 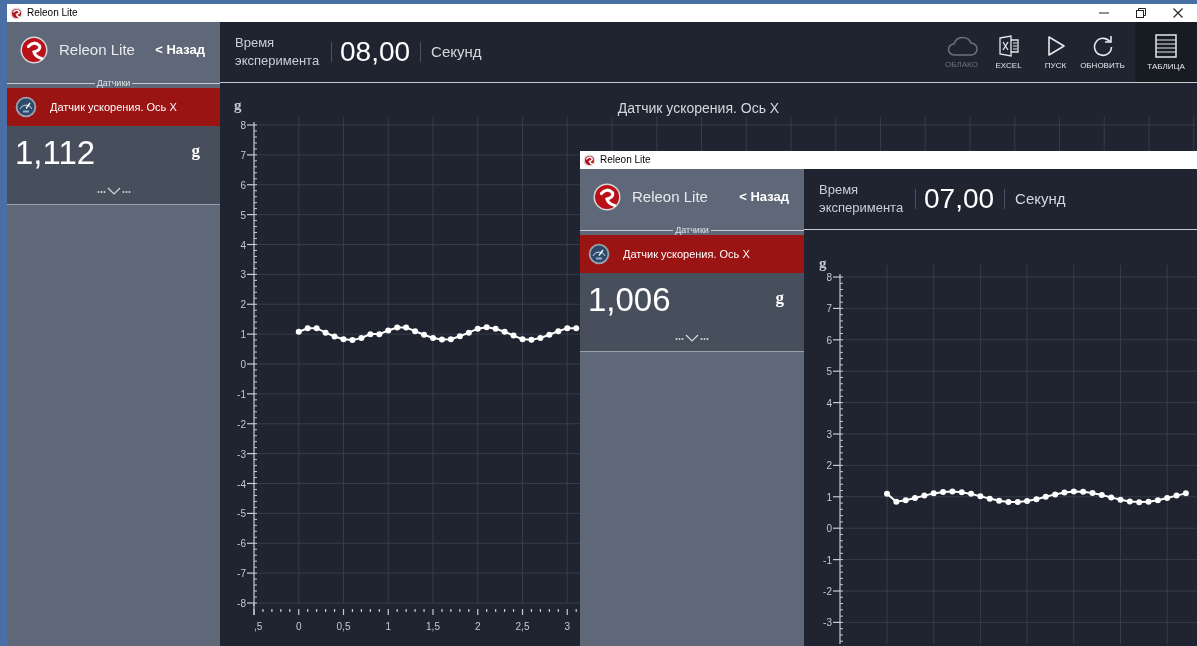 What do you see at coordinates (1055, 52) in the screenshot?
I see `toolbar-button: ПУСК` at bounding box center [1055, 52].